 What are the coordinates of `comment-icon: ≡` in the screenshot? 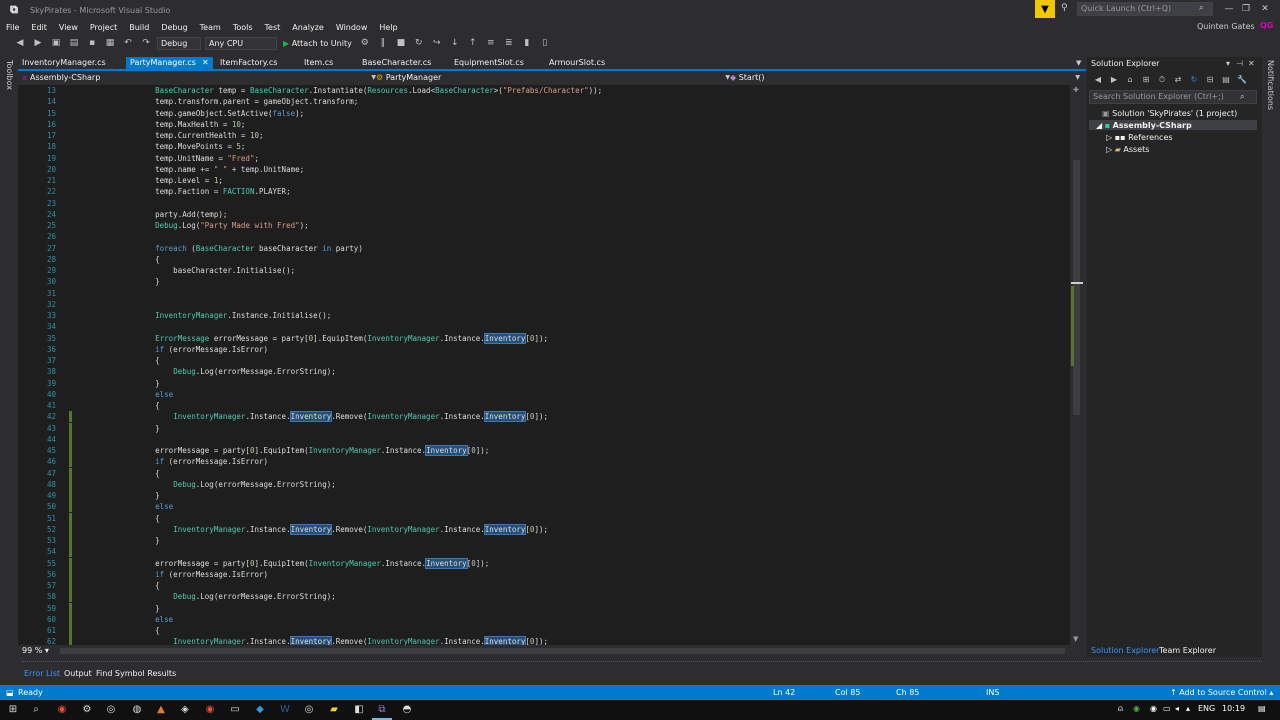 It's located at (491, 43).